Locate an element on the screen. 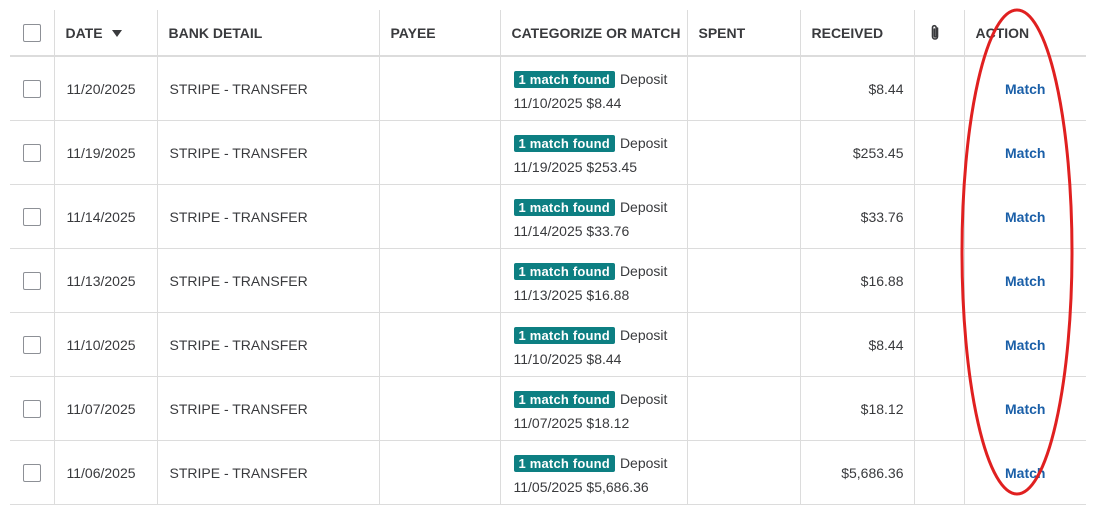 The height and width of the screenshot is (505, 1107). match-detail: 11/13/2025 $16.88 is located at coordinates (571, 295).